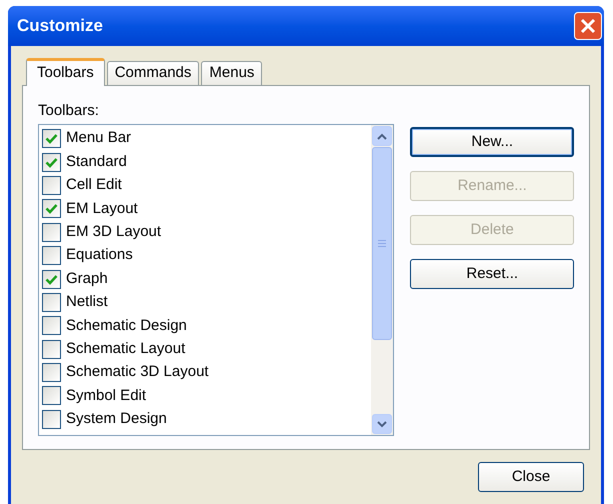  Describe the element at coordinates (87, 302) in the screenshot. I see `toolbar-name: Netlist` at that location.